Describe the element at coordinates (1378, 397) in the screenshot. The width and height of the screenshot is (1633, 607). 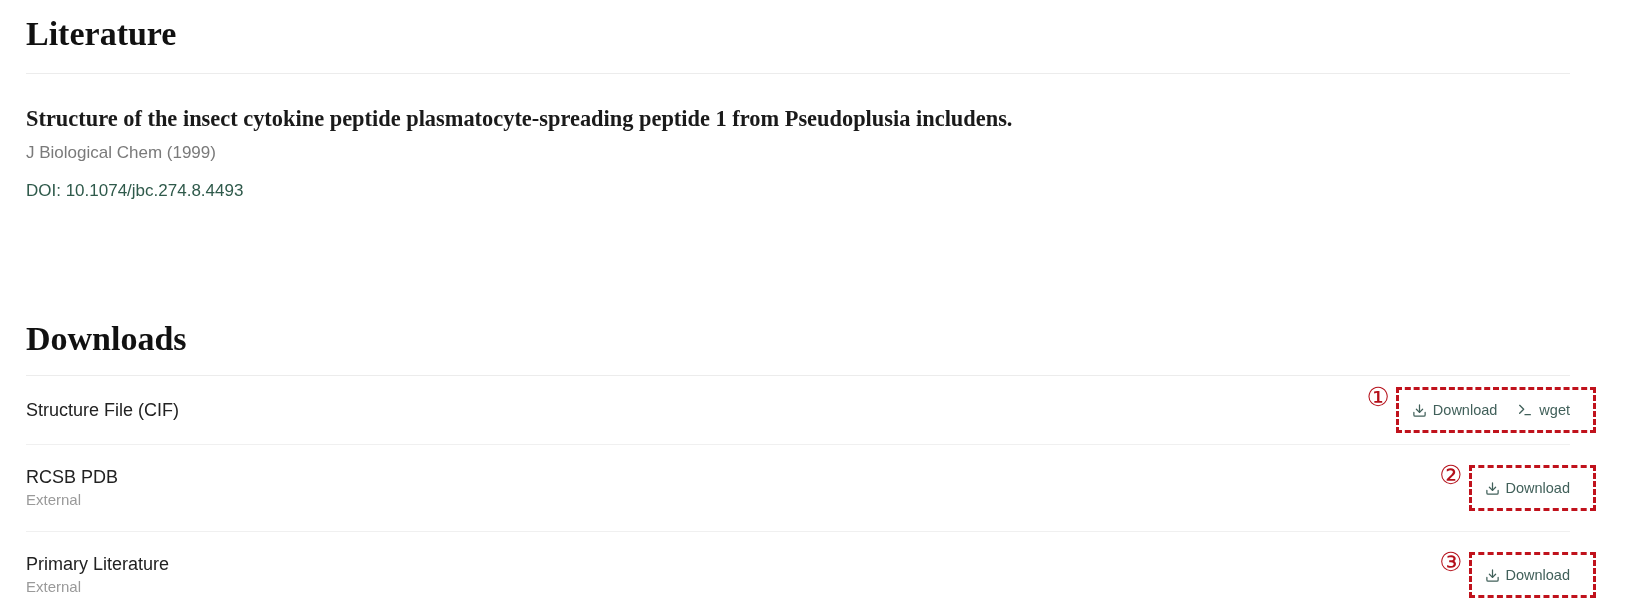
I see `annotation-number: ①` at that location.